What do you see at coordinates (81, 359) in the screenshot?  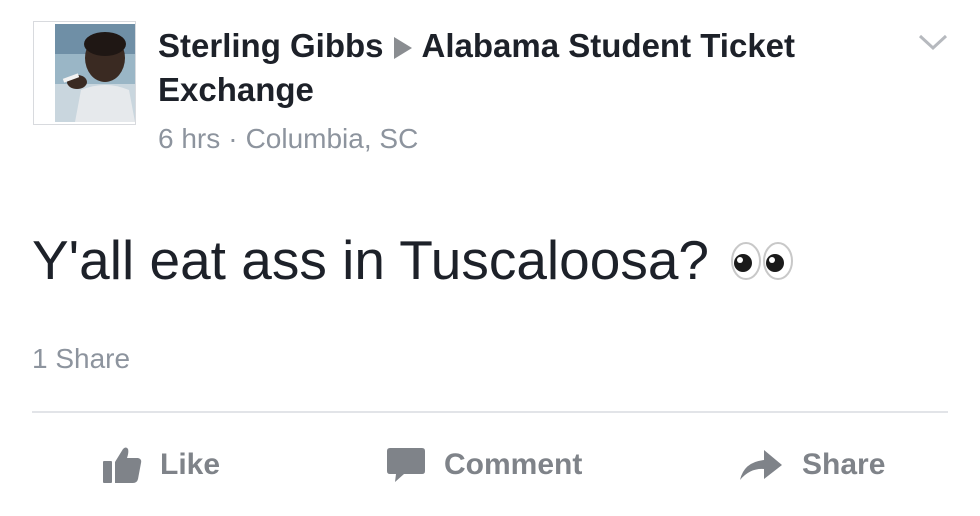 I see `share-count: 1 Share` at bounding box center [81, 359].